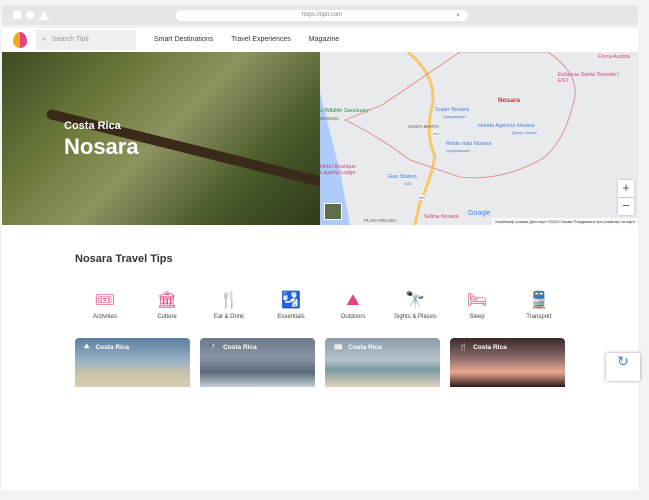 The image size is (649, 500). What do you see at coordinates (509, 100) in the screenshot?
I see `map-label-nosara: Nosara` at bounding box center [509, 100].